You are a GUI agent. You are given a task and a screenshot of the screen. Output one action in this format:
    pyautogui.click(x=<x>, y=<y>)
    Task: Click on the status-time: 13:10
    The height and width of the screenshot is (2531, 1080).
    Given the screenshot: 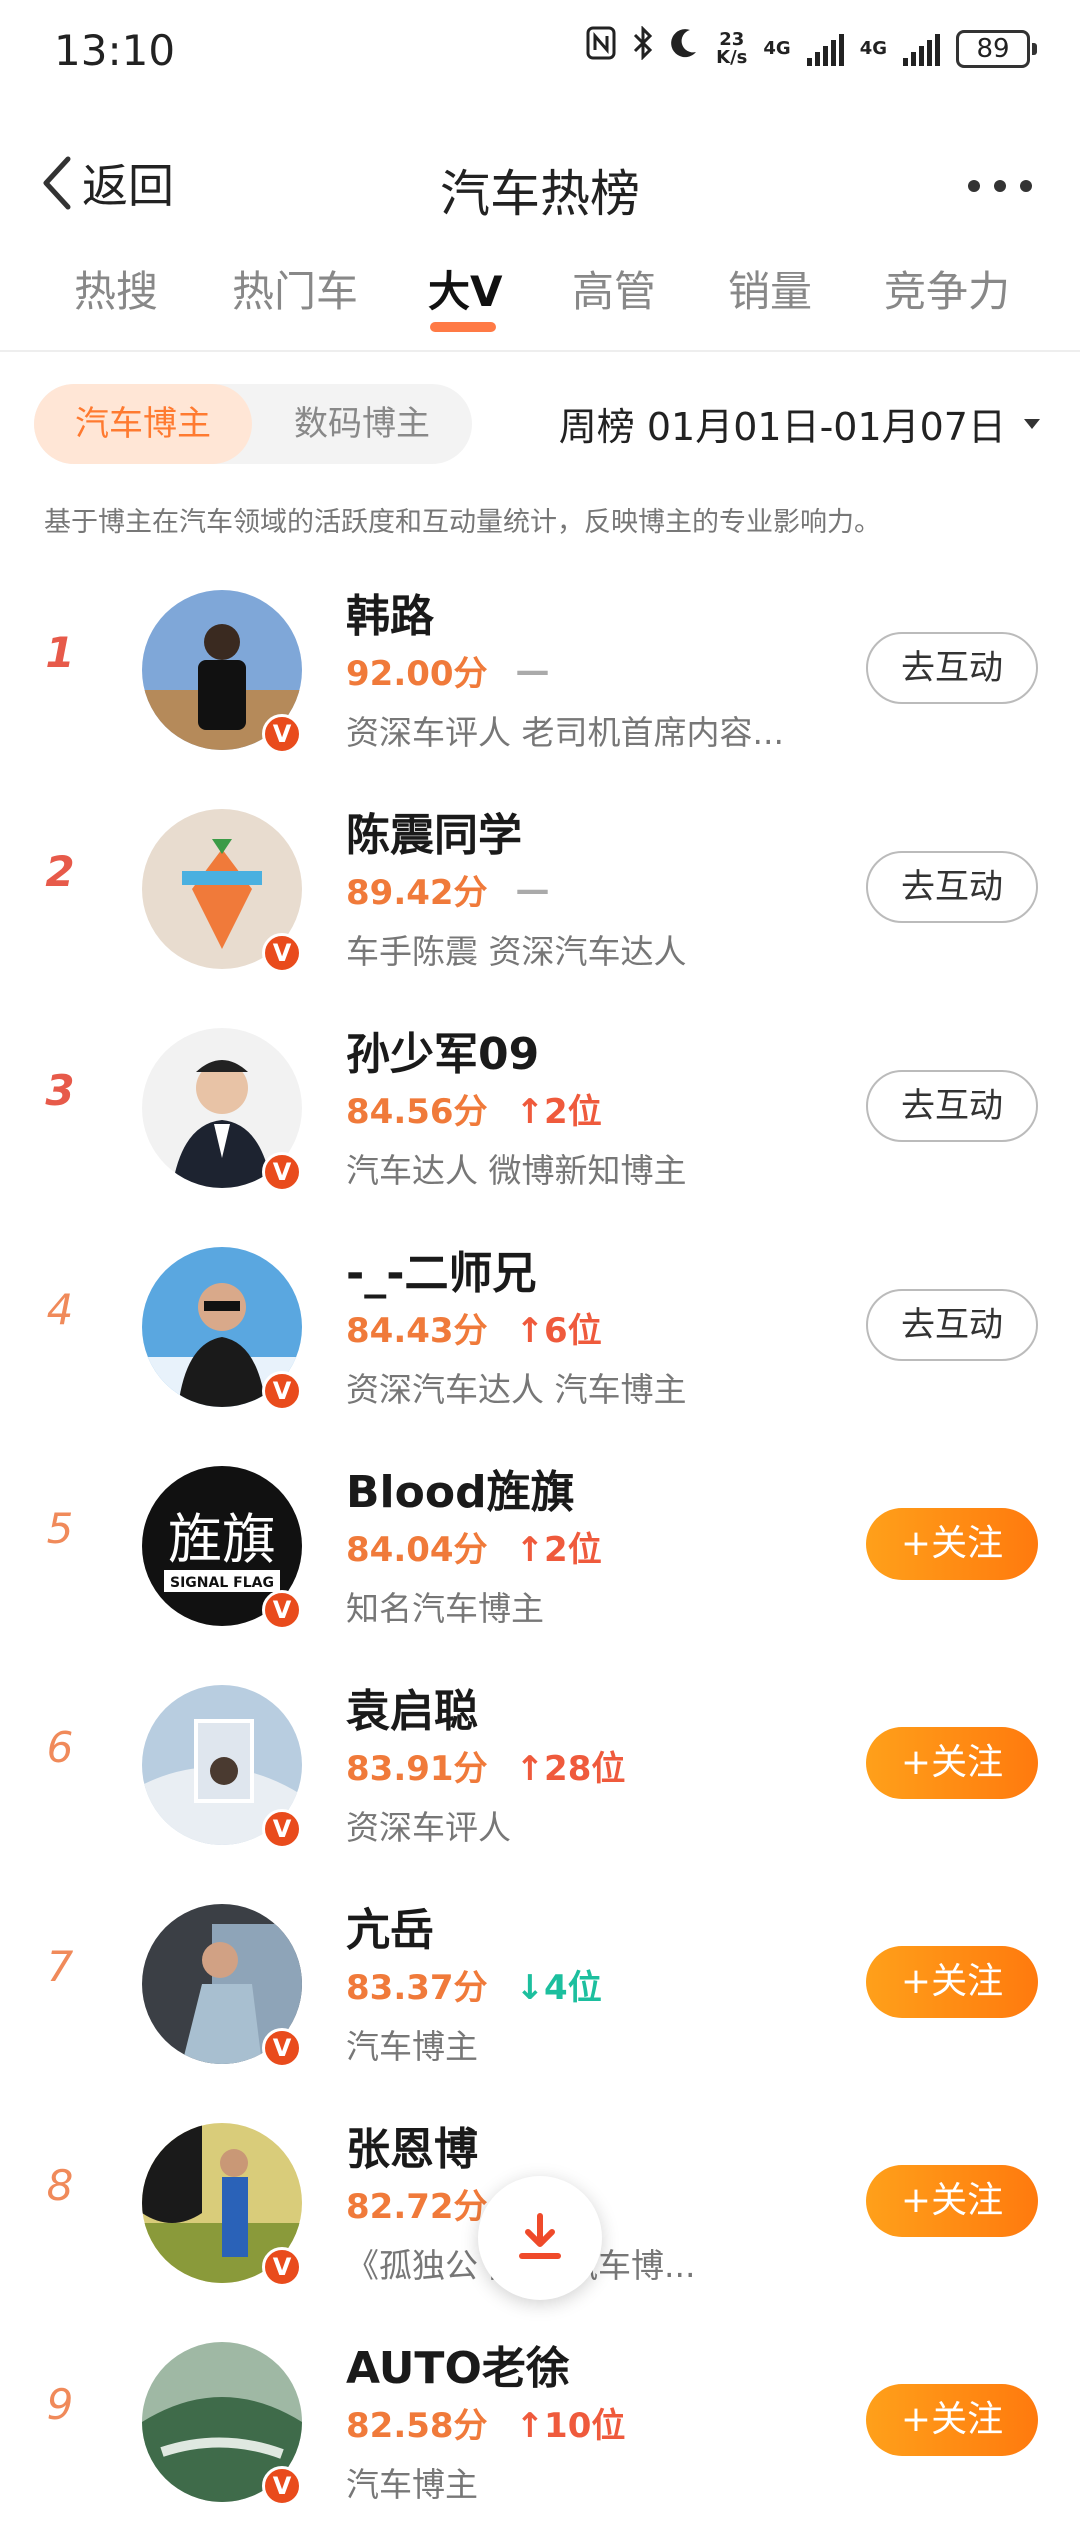 What is the action you would take?
    pyautogui.click(x=115, y=50)
    